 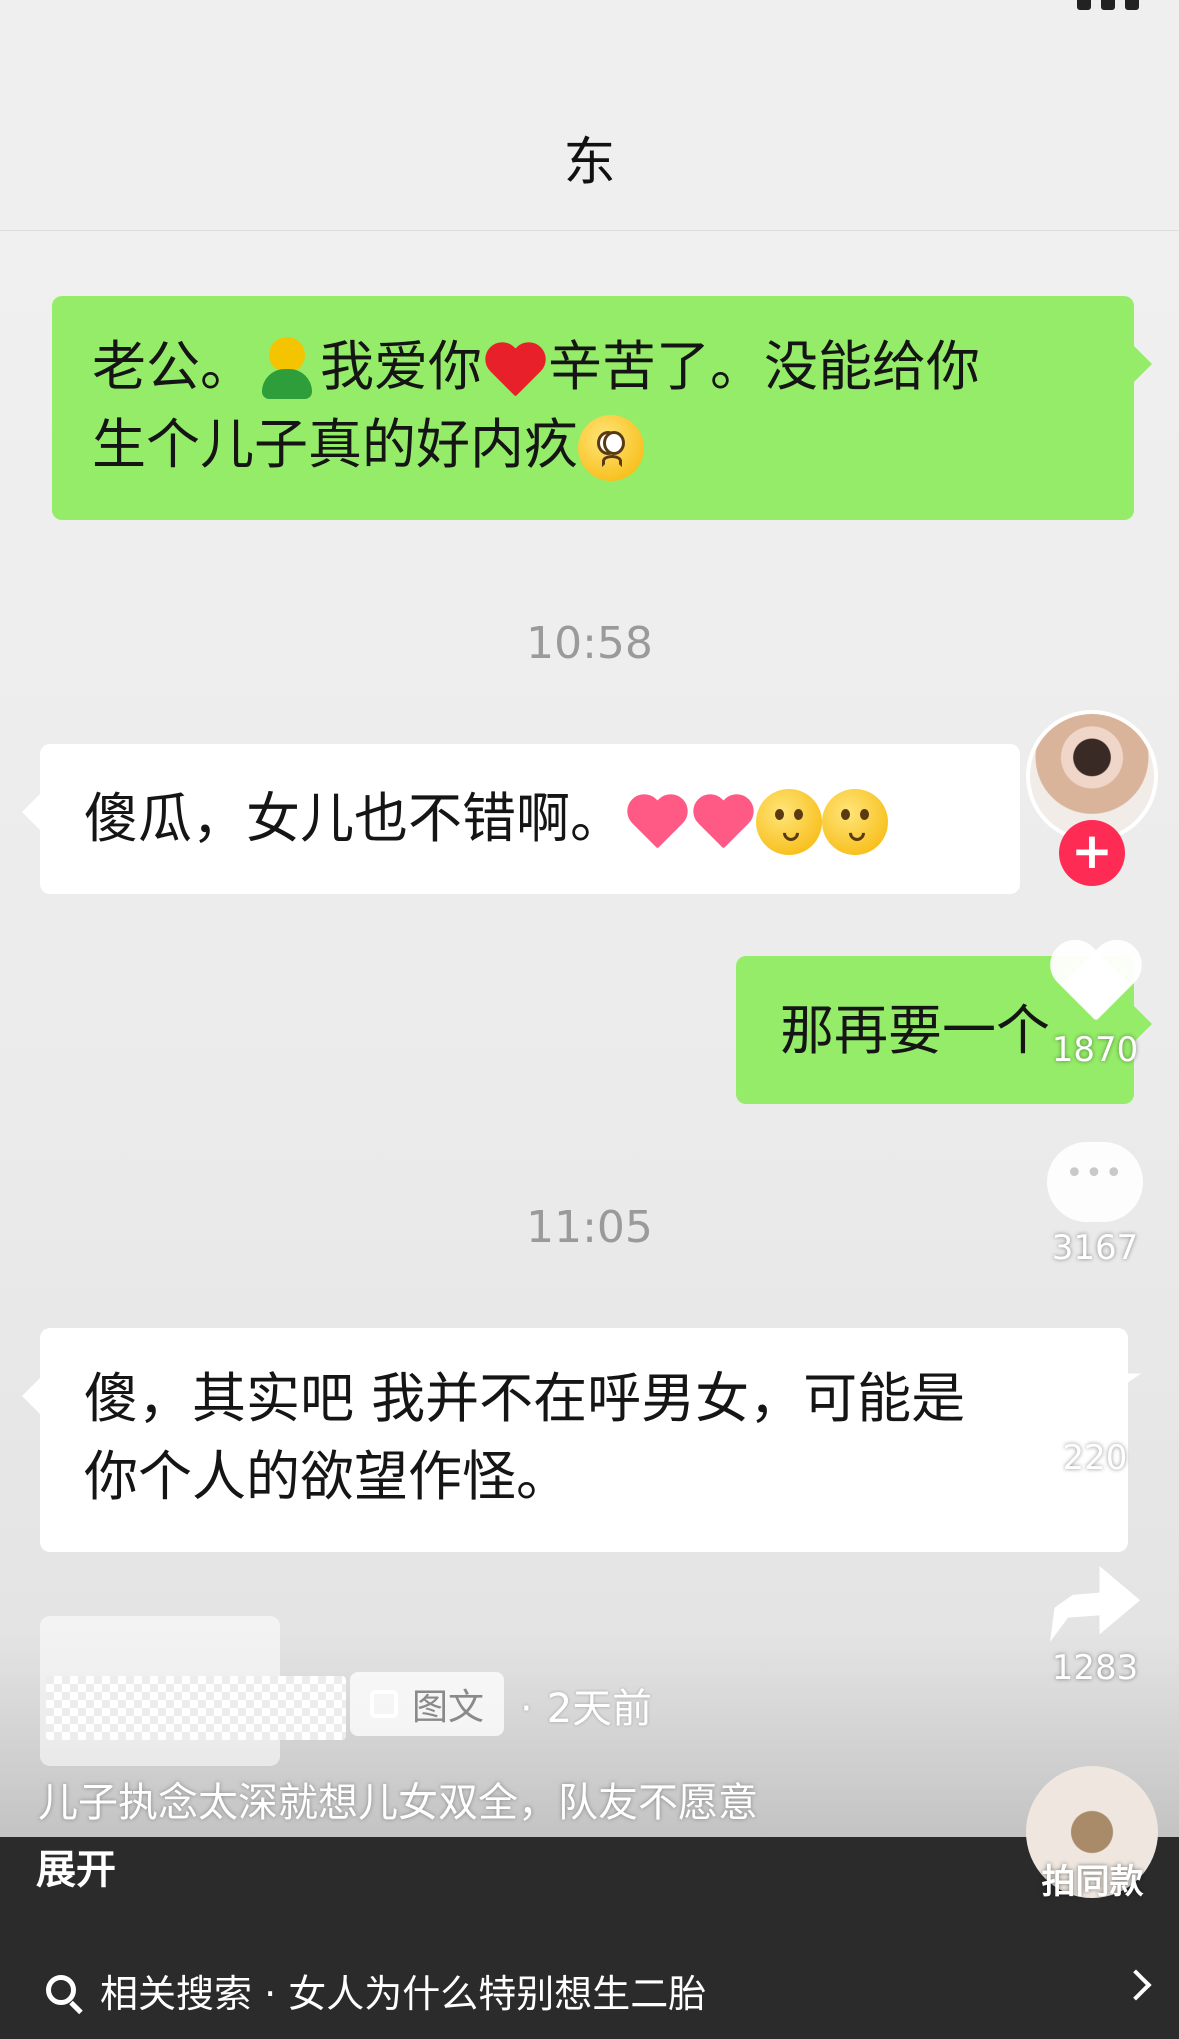 What do you see at coordinates (1095, 1604) in the screenshot?
I see `share-icon` at bounding box center [1095, 1604].